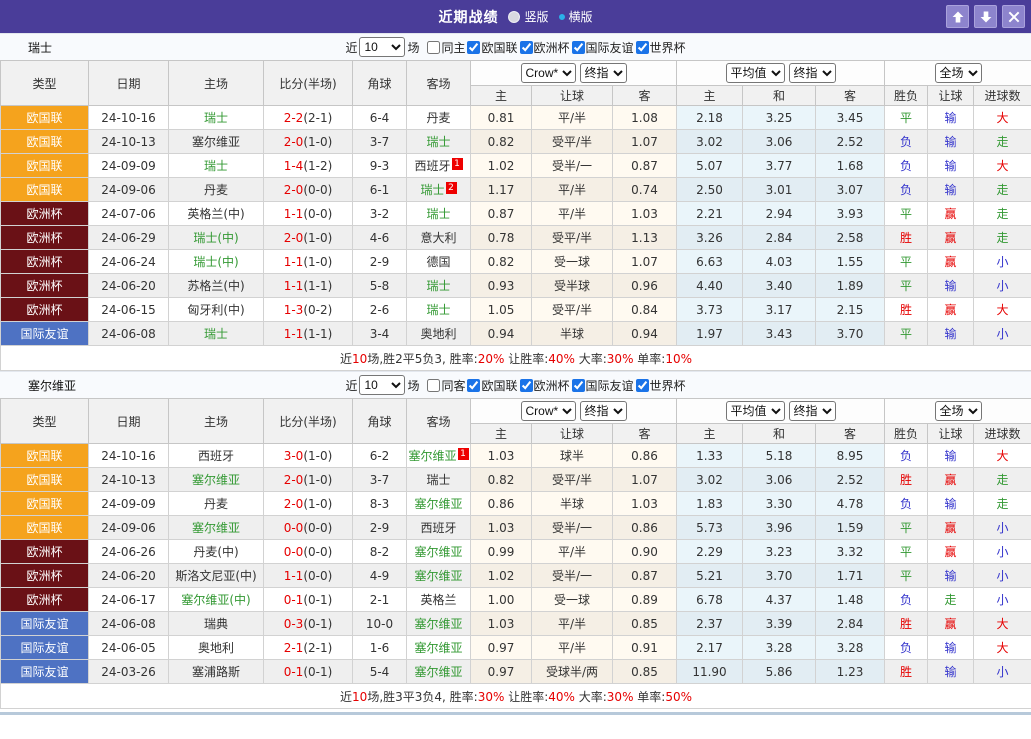 The height and width of the screenshot is (739, 1031). I want to click on layout-option-vertical: 竖版, so click(528, 16).